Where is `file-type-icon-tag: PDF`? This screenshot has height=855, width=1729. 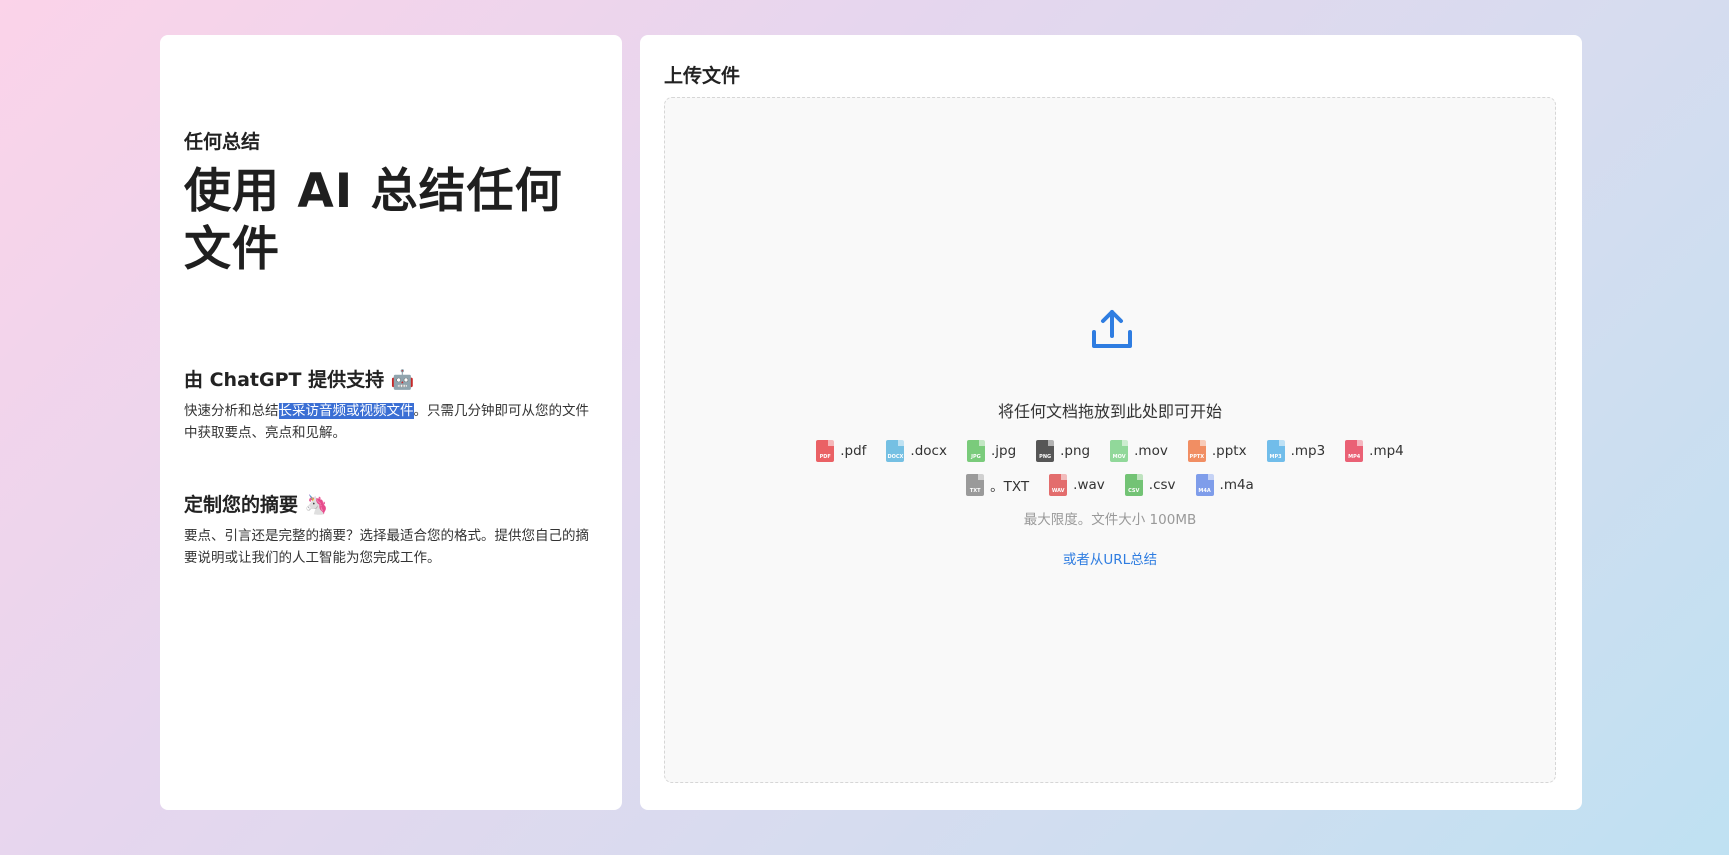 file-type-icon-tag: PDF is located at coordinates (825, 457).